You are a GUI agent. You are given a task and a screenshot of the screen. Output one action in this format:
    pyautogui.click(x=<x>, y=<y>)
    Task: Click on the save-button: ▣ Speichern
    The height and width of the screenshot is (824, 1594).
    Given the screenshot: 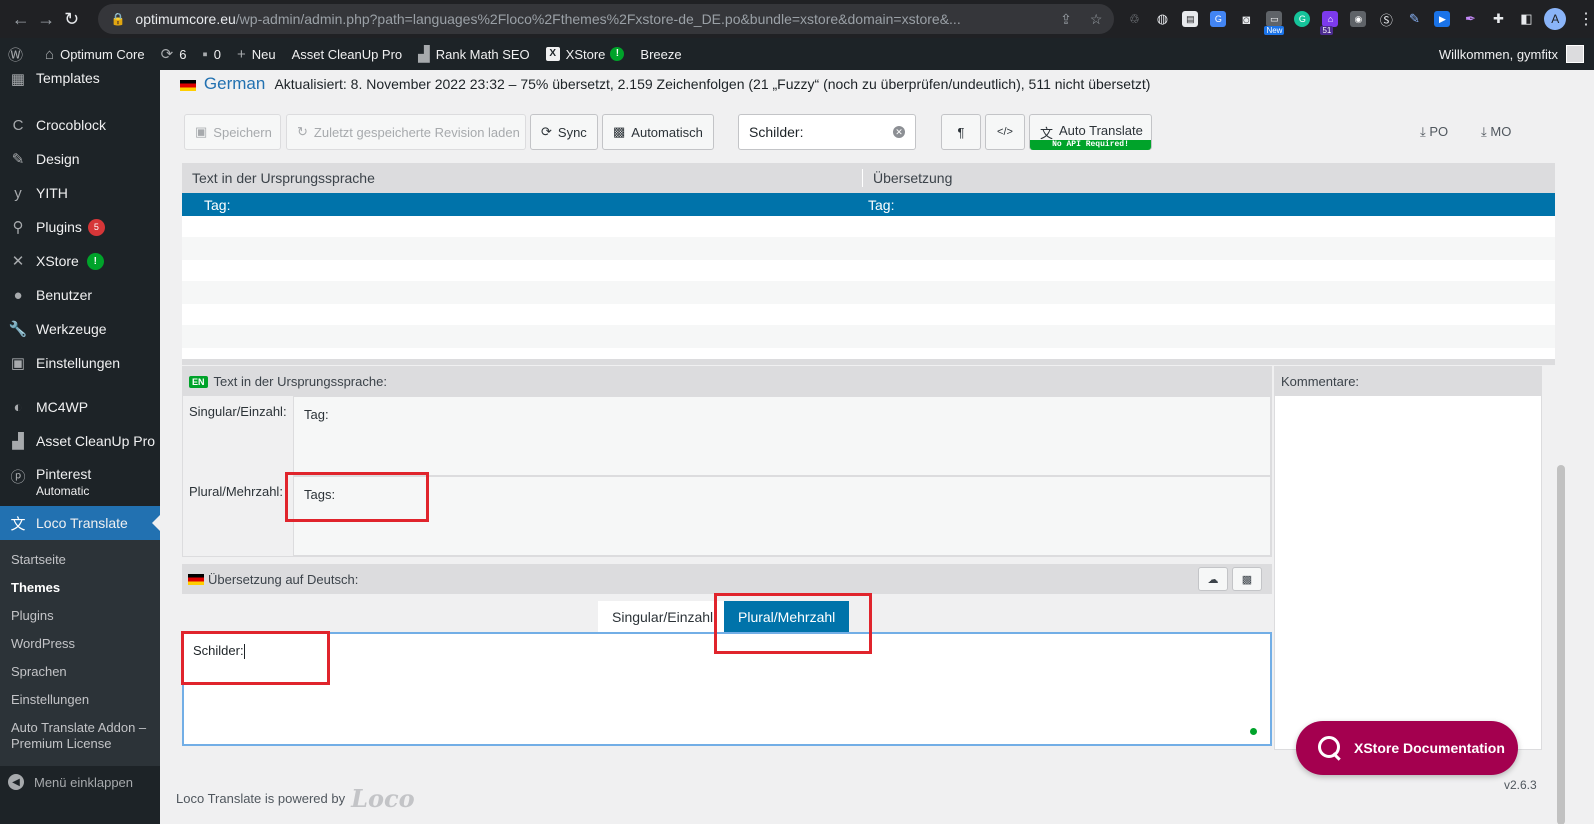 What is the action you would take?
    pyautogui.click(x=232, y=132)
    